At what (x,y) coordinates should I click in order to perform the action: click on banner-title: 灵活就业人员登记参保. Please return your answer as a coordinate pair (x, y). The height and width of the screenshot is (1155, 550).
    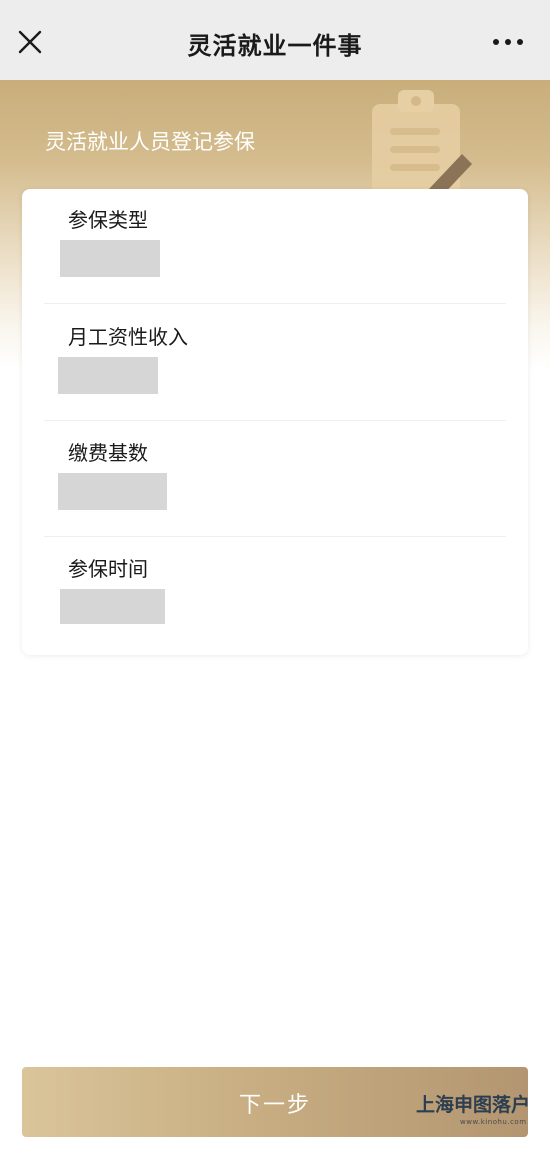
    Looking at the image, I should click on (150, 142).